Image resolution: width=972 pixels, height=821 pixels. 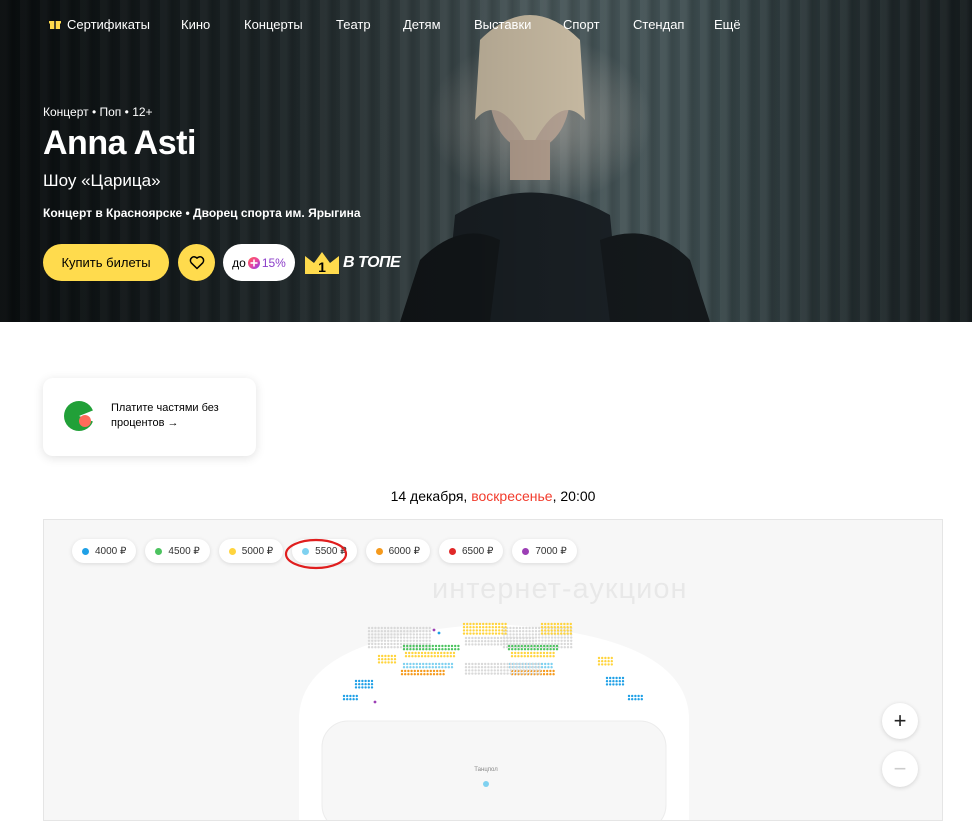 I want to click on price-chip: 7000 ₽, so click(x=544, y=551).